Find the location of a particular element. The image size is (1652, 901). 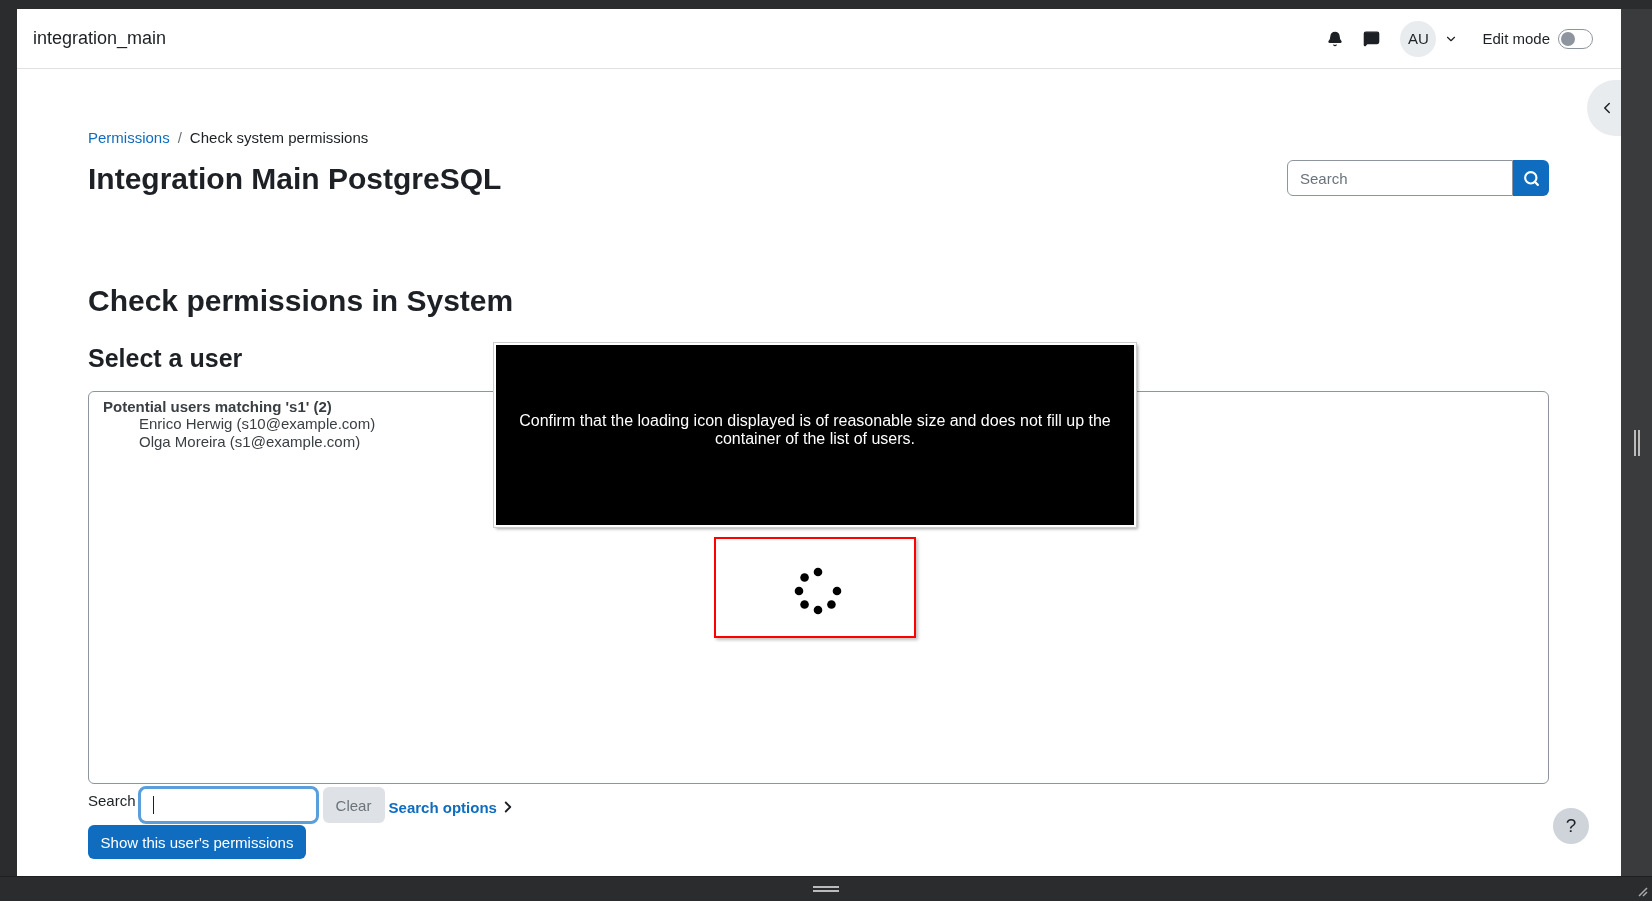

chat-icon is located at coordinates (1372, 38).